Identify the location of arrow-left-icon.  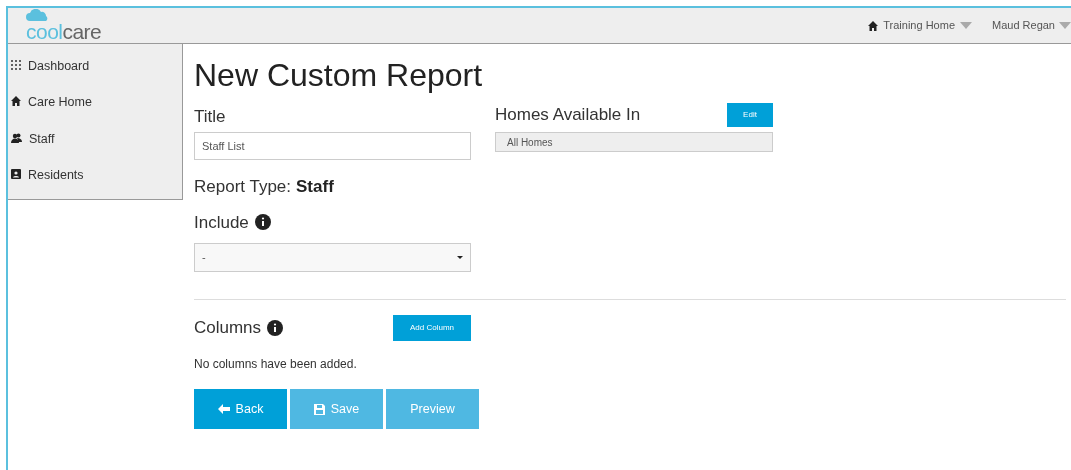
(223, 409).